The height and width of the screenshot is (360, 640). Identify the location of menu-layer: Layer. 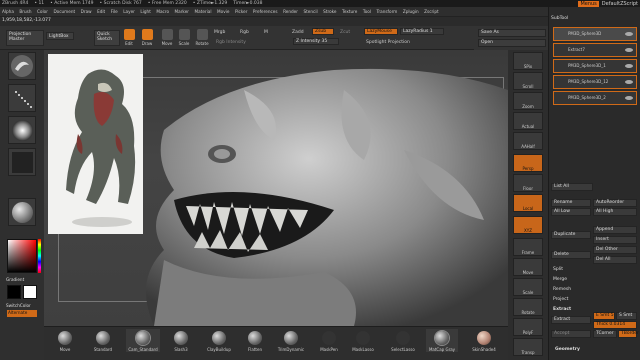
(129, 11).